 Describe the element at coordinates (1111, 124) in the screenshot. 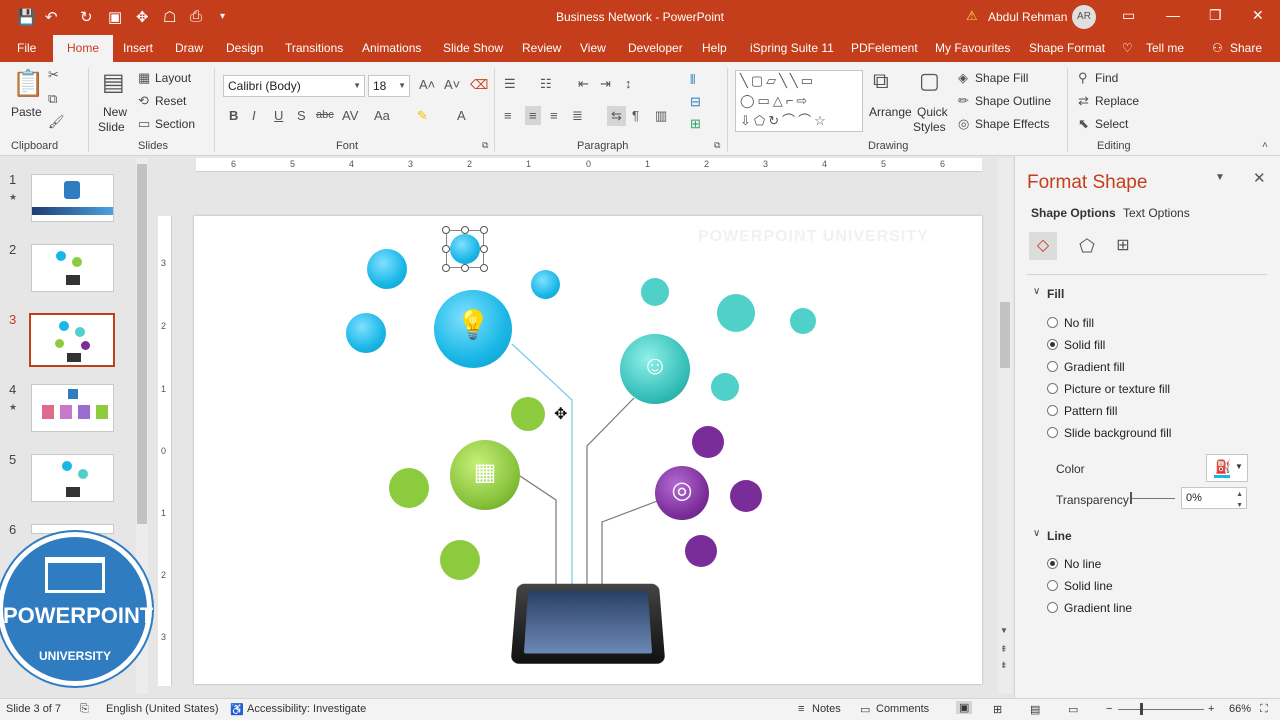

I see `select-button: Select` at that location.